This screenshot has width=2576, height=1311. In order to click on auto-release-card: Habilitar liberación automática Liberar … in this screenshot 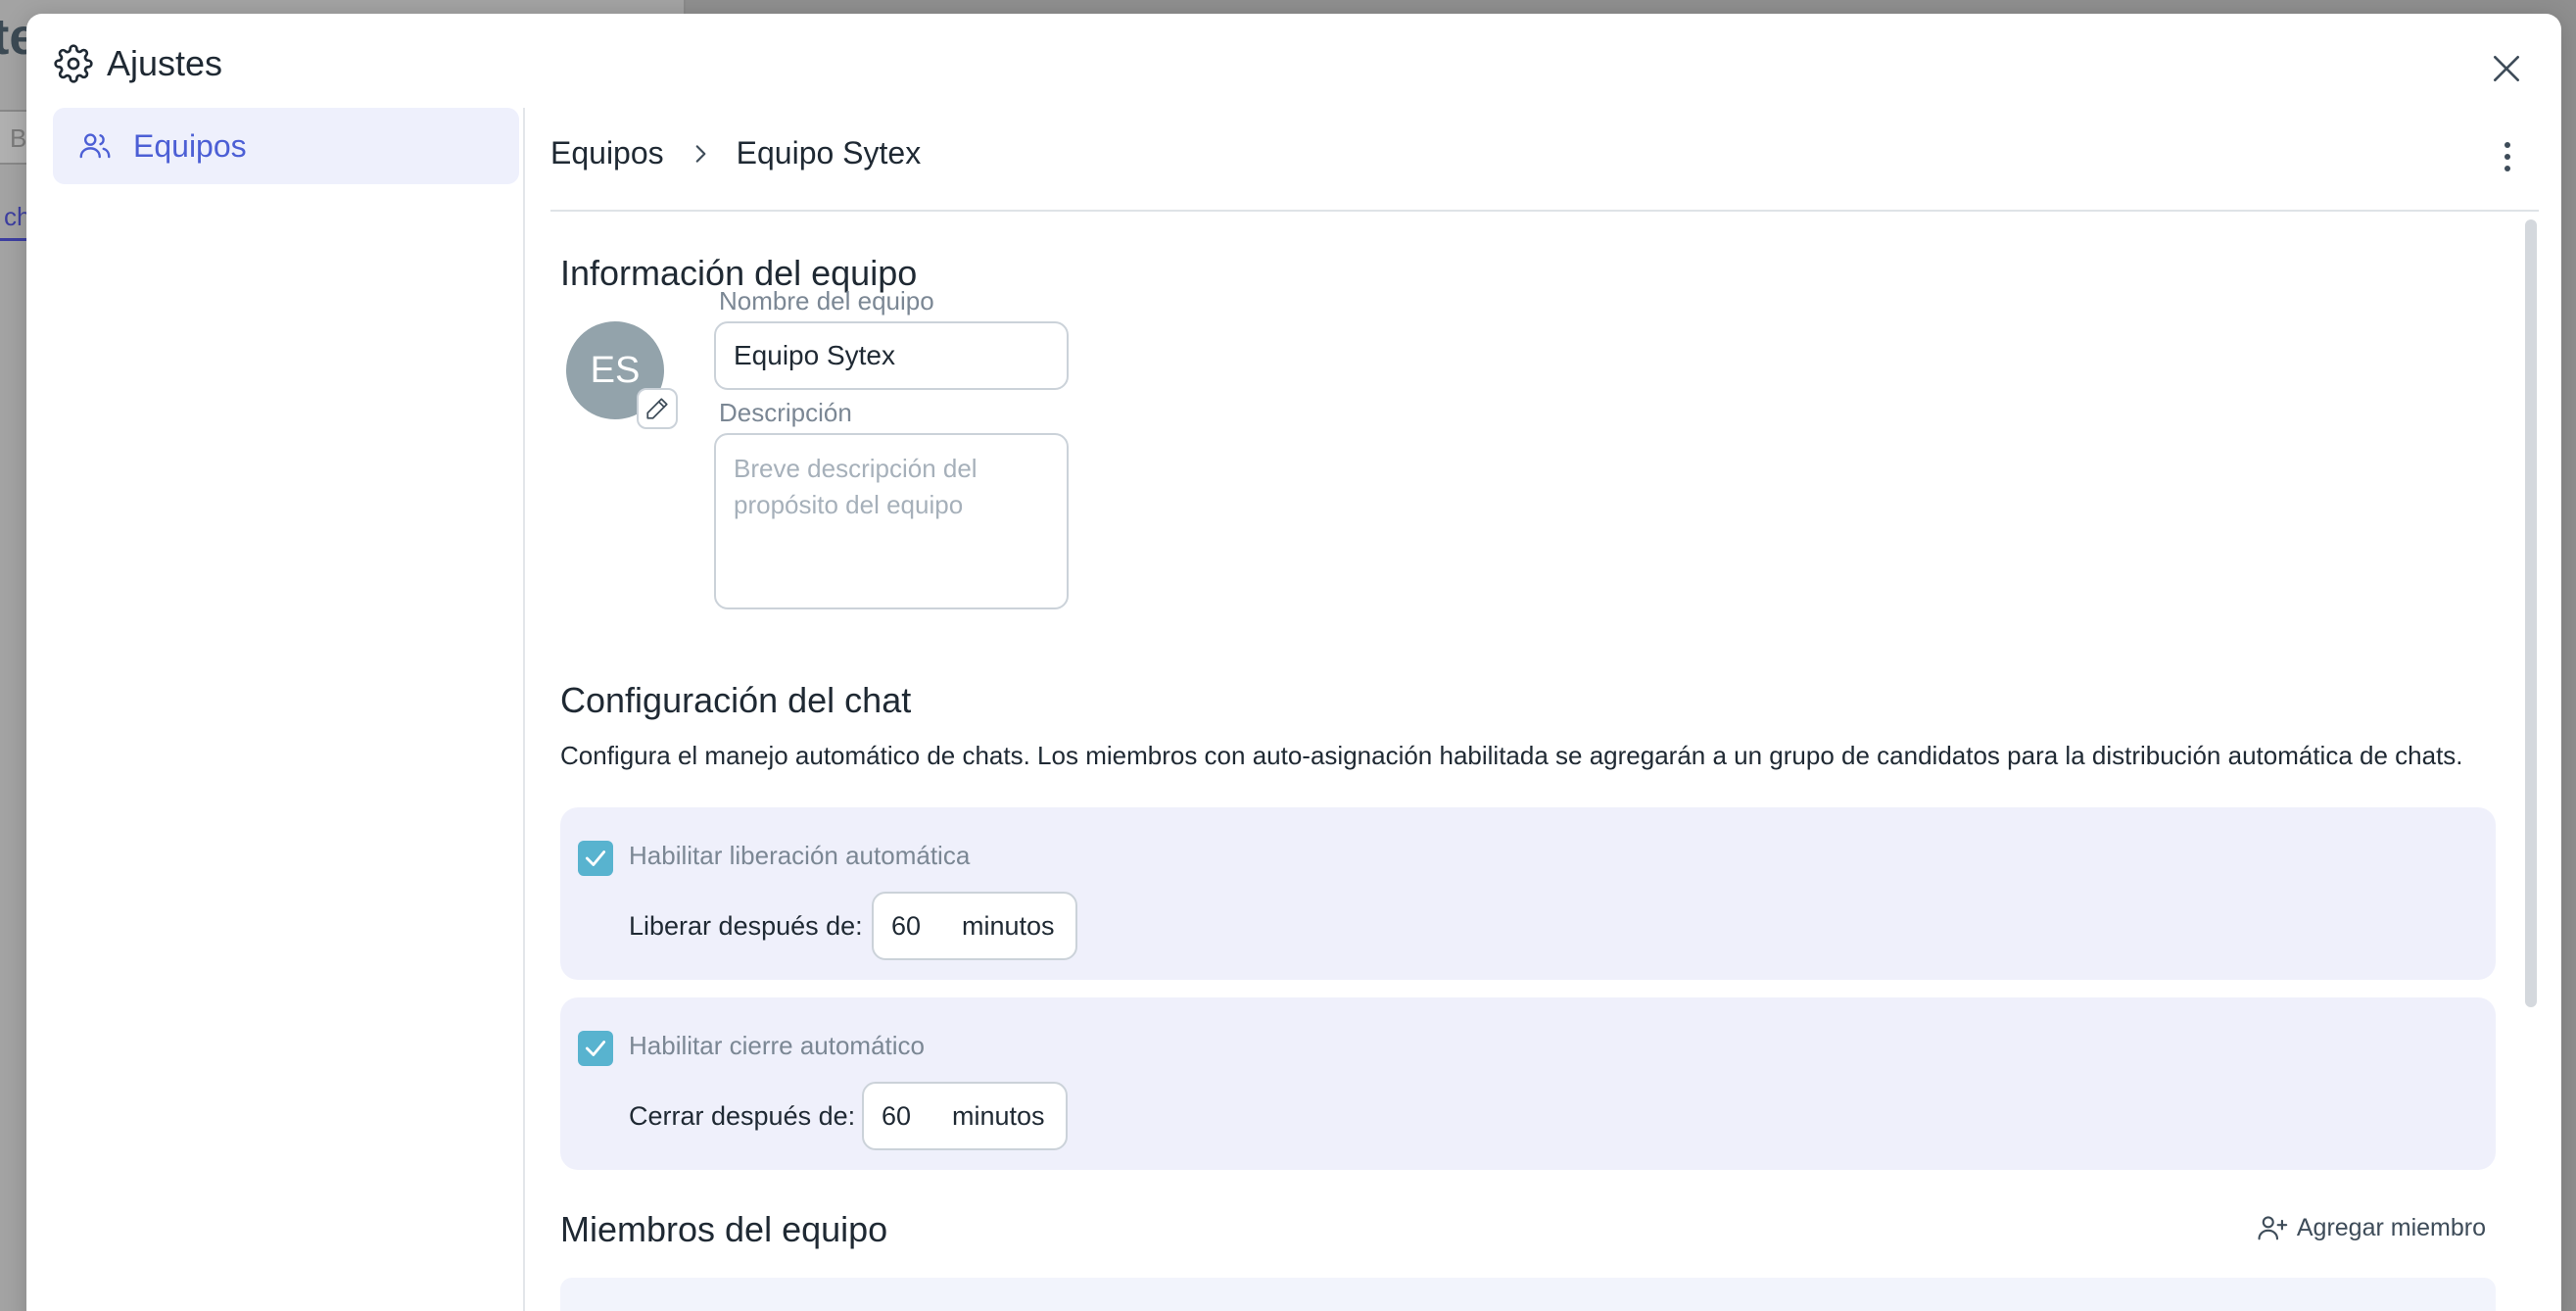, I will do `click(1528, 894)`.